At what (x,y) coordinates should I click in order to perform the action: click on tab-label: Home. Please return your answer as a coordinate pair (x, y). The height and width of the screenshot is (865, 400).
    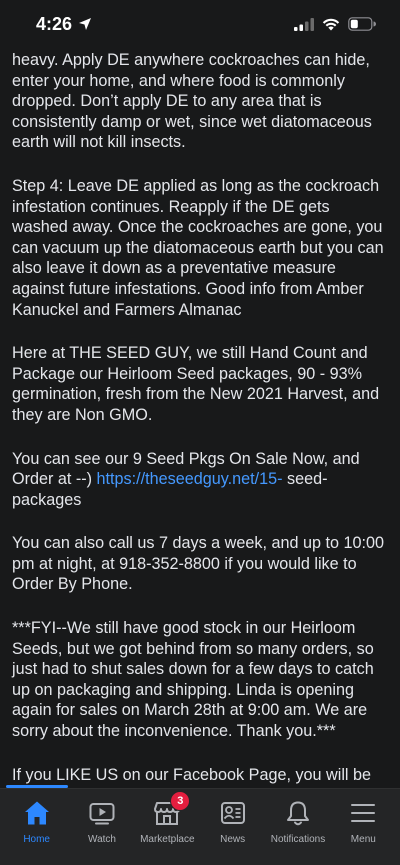
    Looking at the image, I should click on (36, 839).